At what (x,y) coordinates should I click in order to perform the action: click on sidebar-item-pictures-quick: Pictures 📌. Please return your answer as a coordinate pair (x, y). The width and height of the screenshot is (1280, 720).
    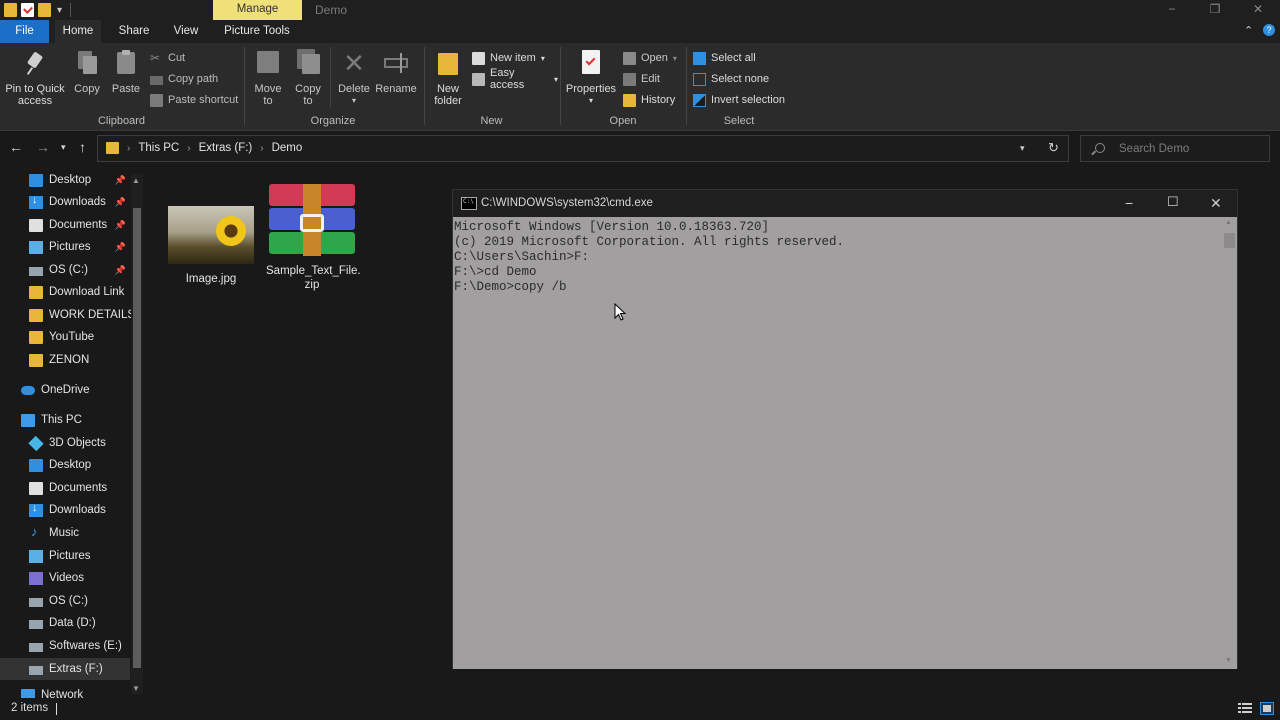
    Looking at the image, I should click on (65, 247).